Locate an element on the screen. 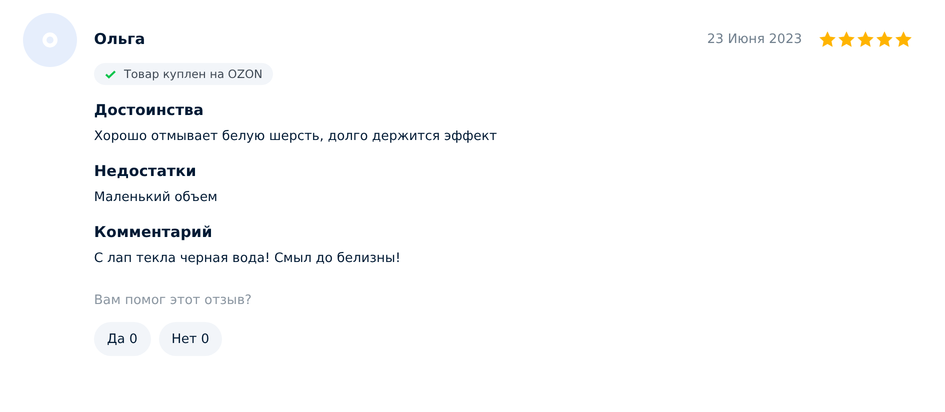  section-heading: Недостатки is located at coordinates (146, 171).